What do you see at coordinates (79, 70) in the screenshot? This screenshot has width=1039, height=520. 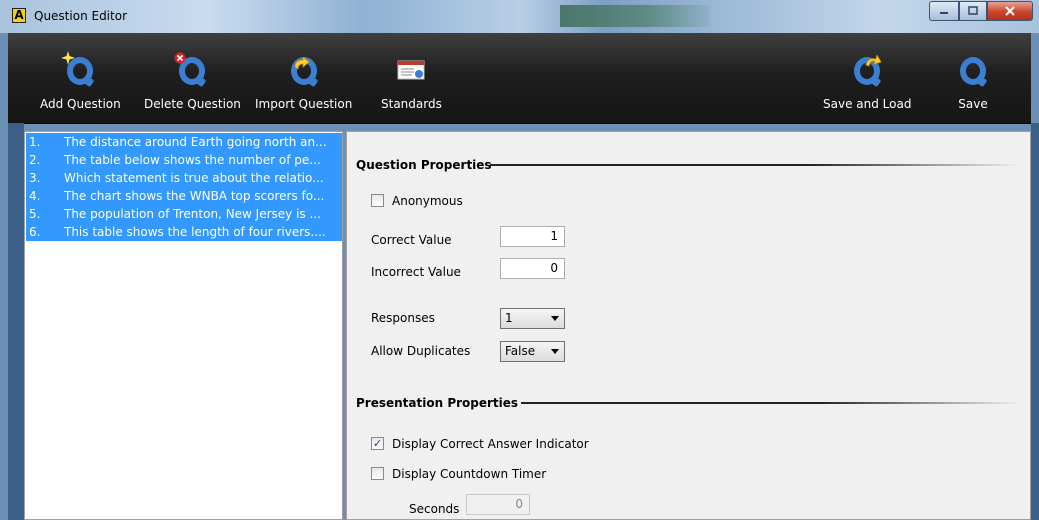 I see `add-question-icon` at bounding box center [79, 70].